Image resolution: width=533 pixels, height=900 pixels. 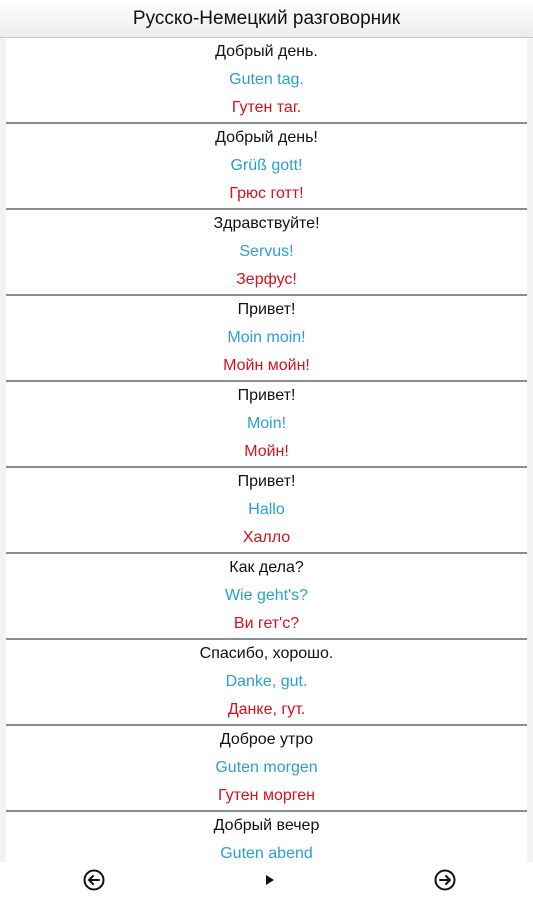 What do you see at coordinates (266, 193) in the screenshot?
I see `transliteration: Грюс готт!` at bounding box center [266, 193].